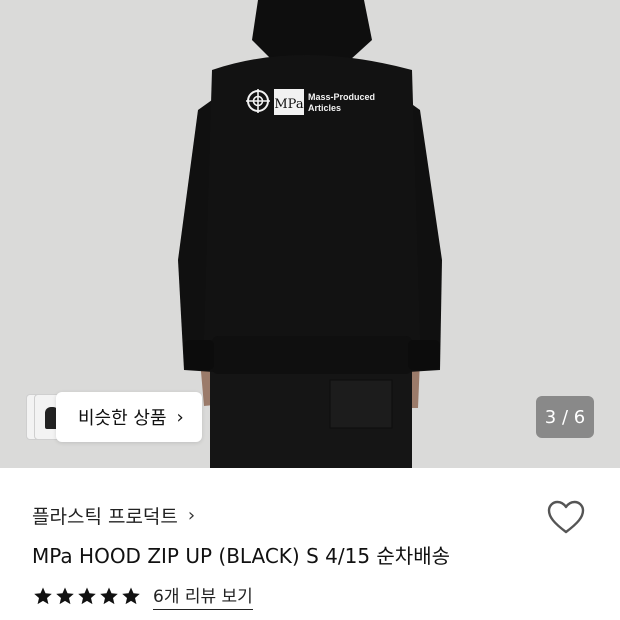  I want to click on star-rating, so click(88, 596).